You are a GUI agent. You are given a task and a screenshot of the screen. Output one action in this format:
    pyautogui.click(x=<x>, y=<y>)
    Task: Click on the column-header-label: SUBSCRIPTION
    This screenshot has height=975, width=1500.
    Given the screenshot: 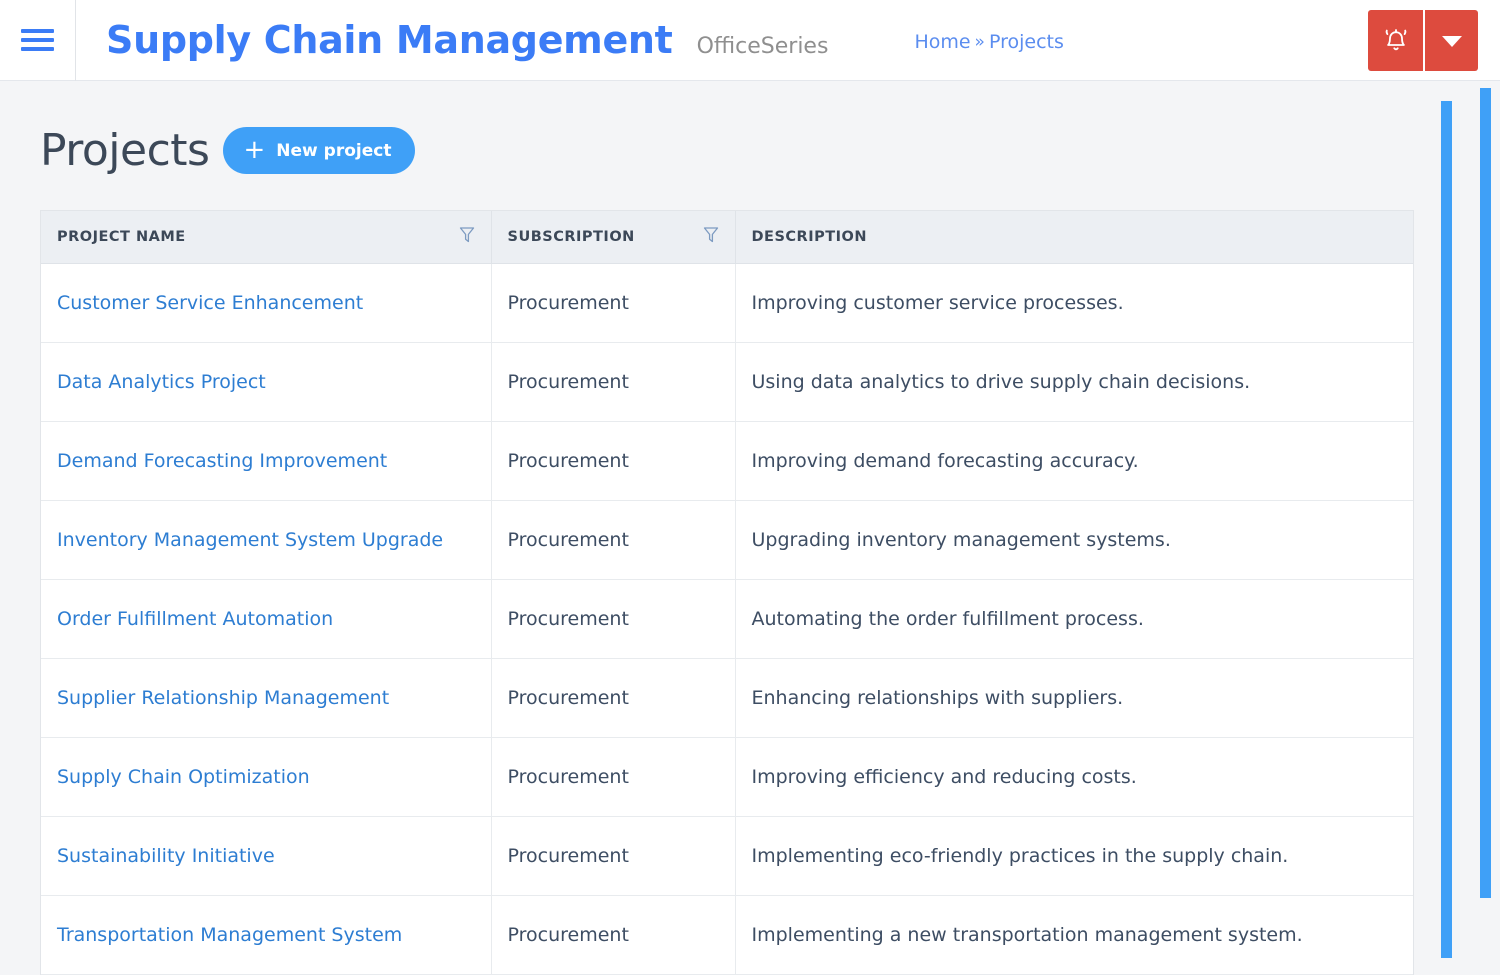 What is the action you would take?
    pyautogui.click(x=571, y=236)
    